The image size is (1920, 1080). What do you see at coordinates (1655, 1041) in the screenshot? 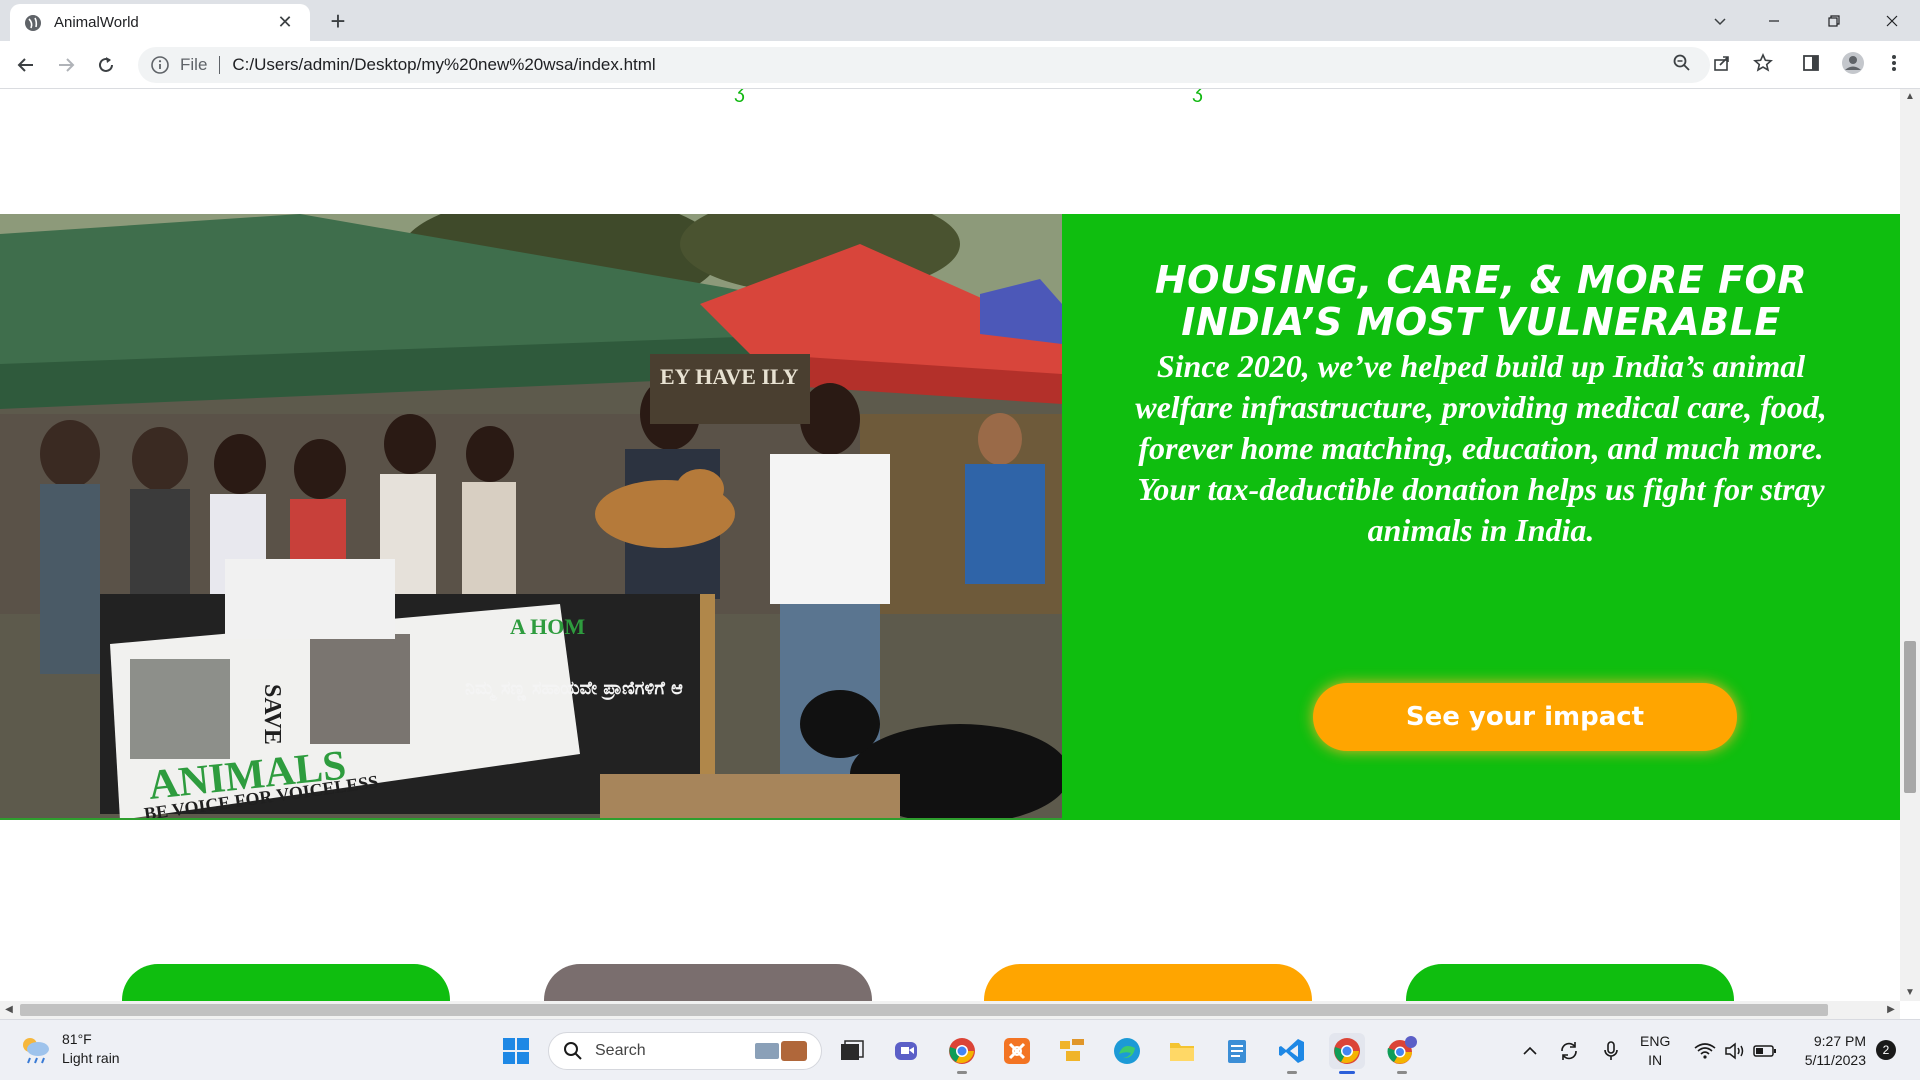
I see `language-code: ENG` at bounding box center [1655, 1041].